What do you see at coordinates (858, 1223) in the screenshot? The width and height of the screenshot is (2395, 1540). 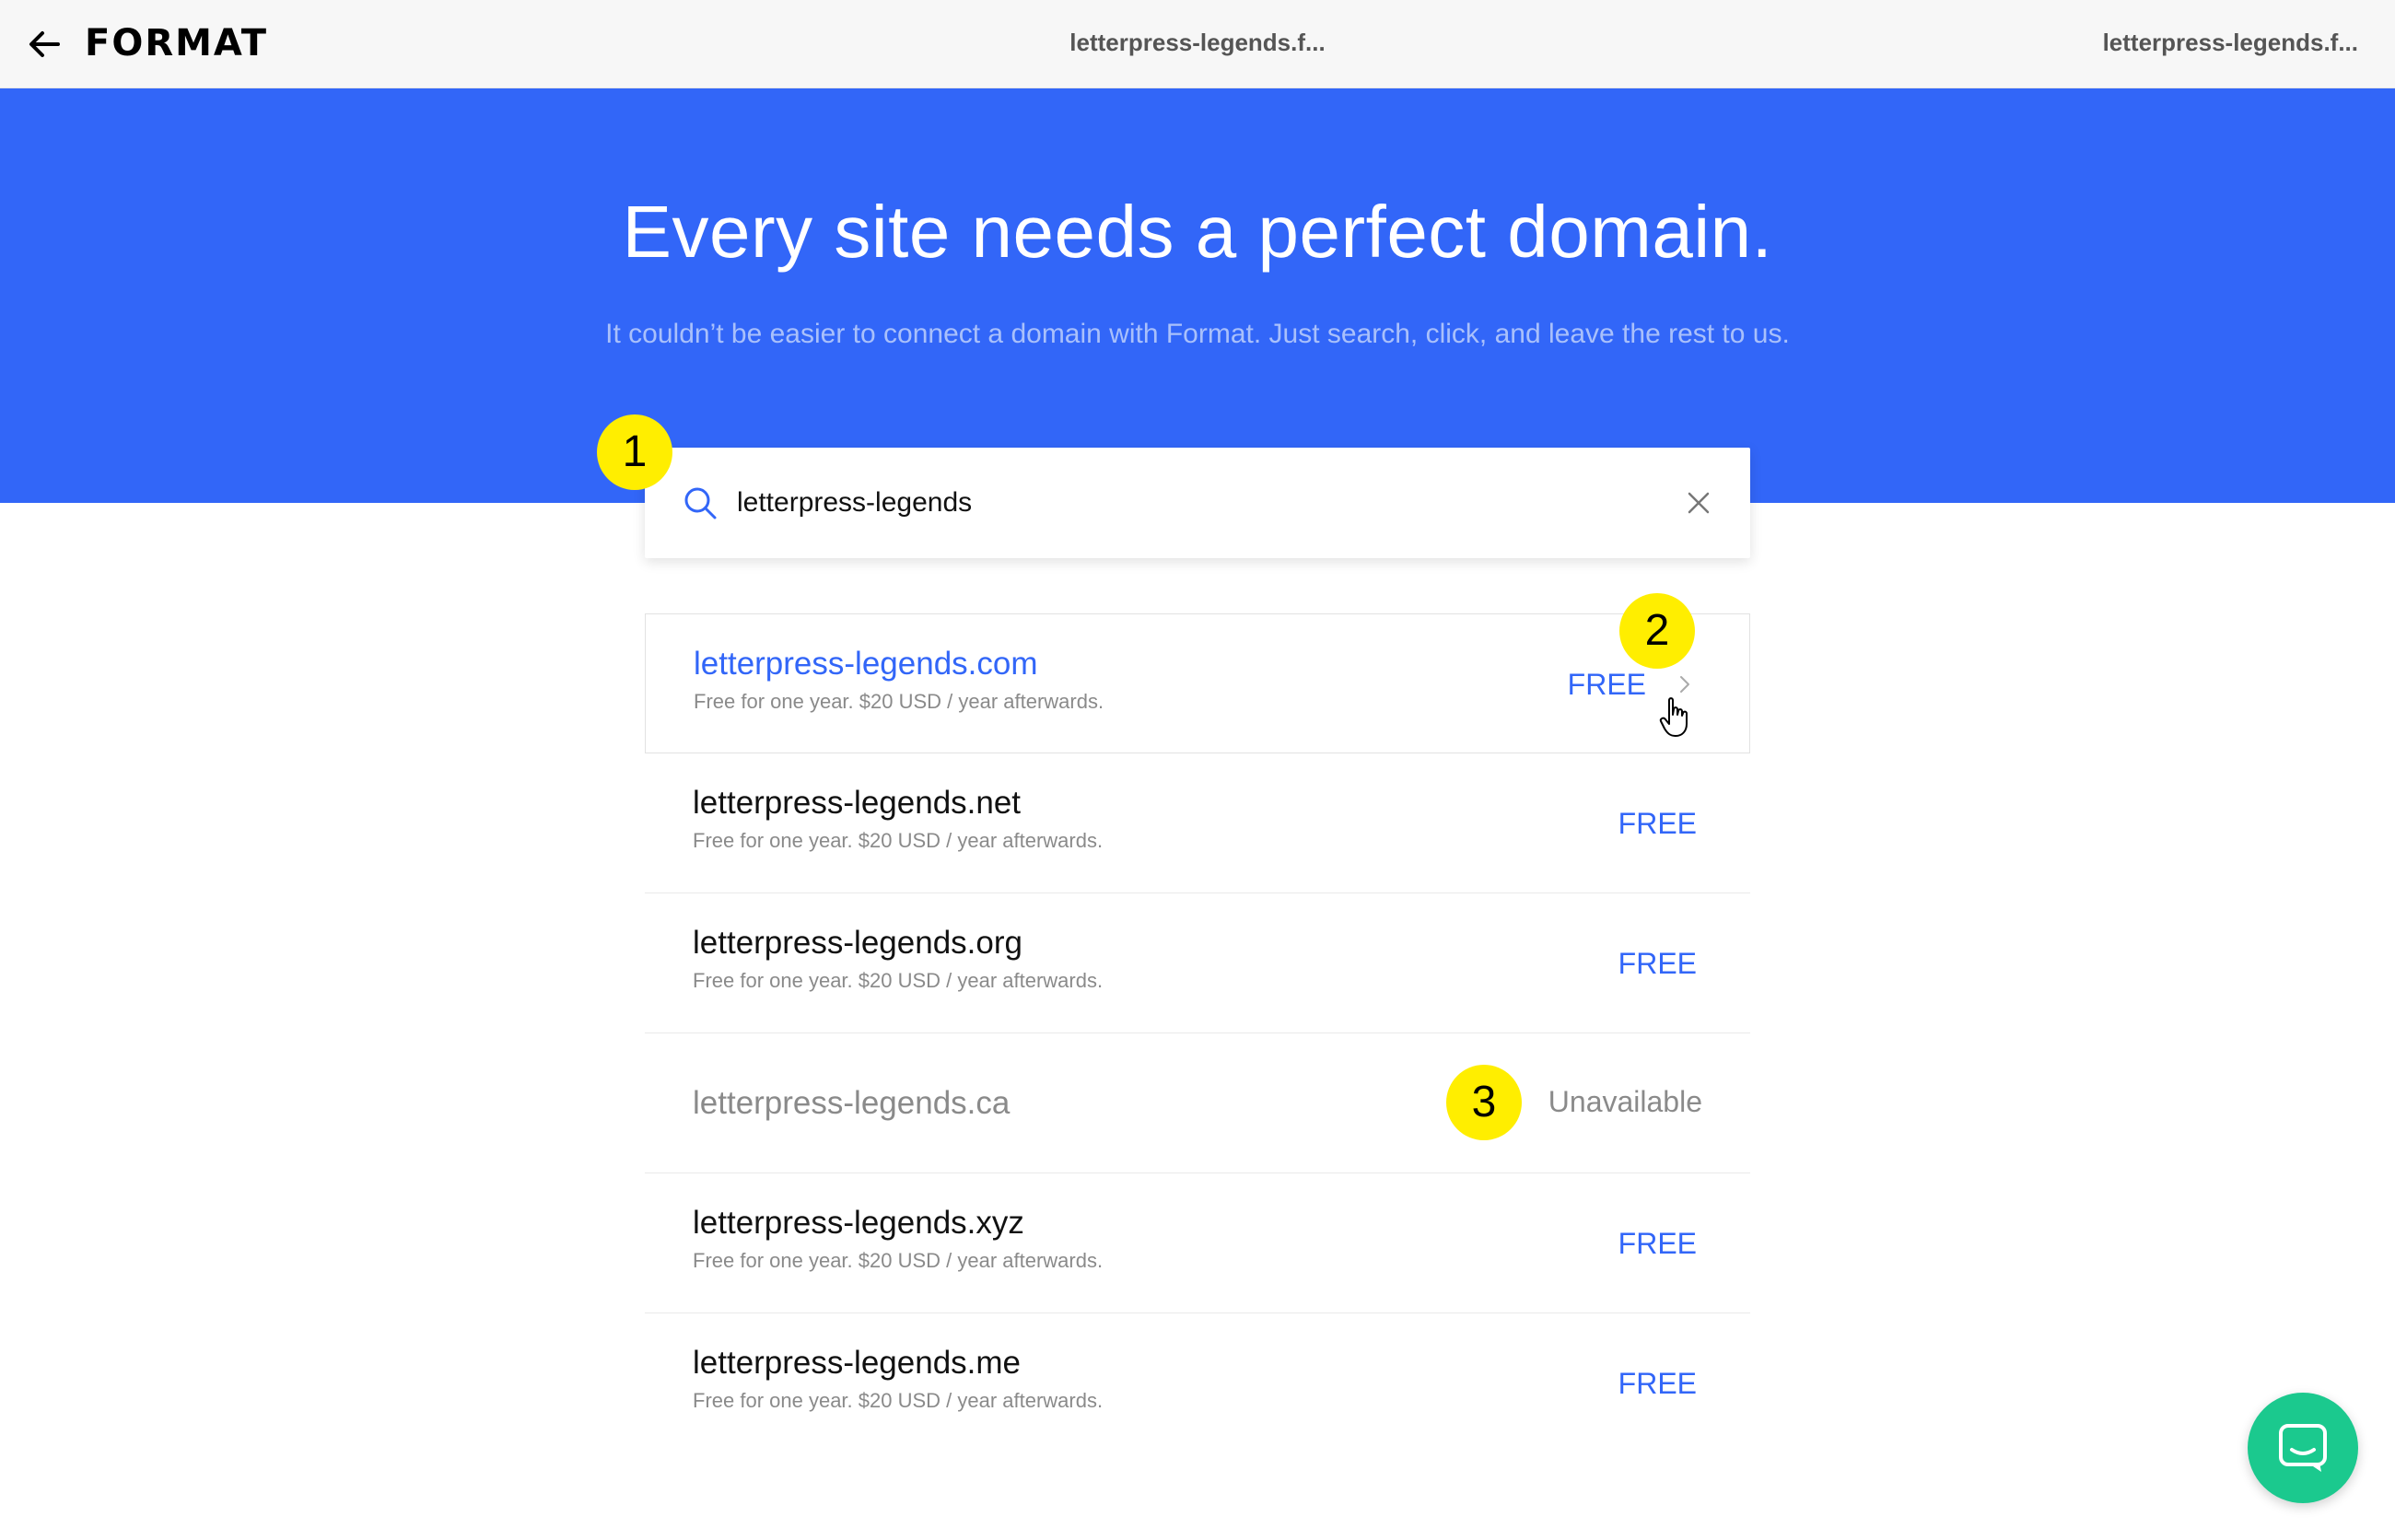 I see `domain-name: letterpress-legends.xyz` at bounding box center [858, 1223].